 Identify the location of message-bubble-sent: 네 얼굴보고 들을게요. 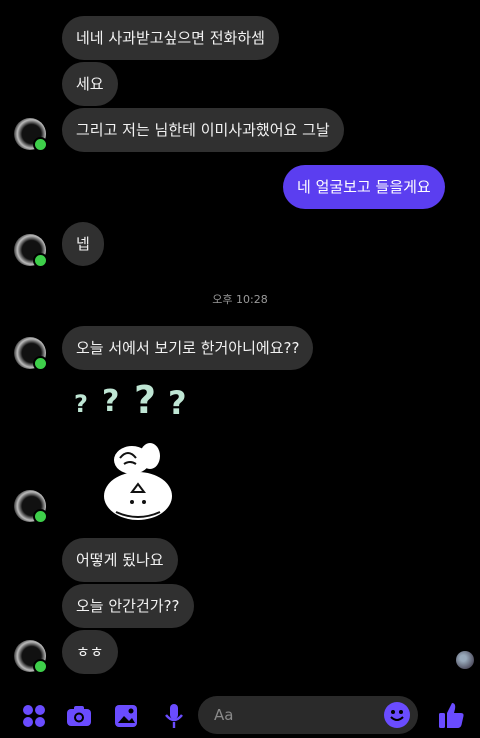
(364, 187).